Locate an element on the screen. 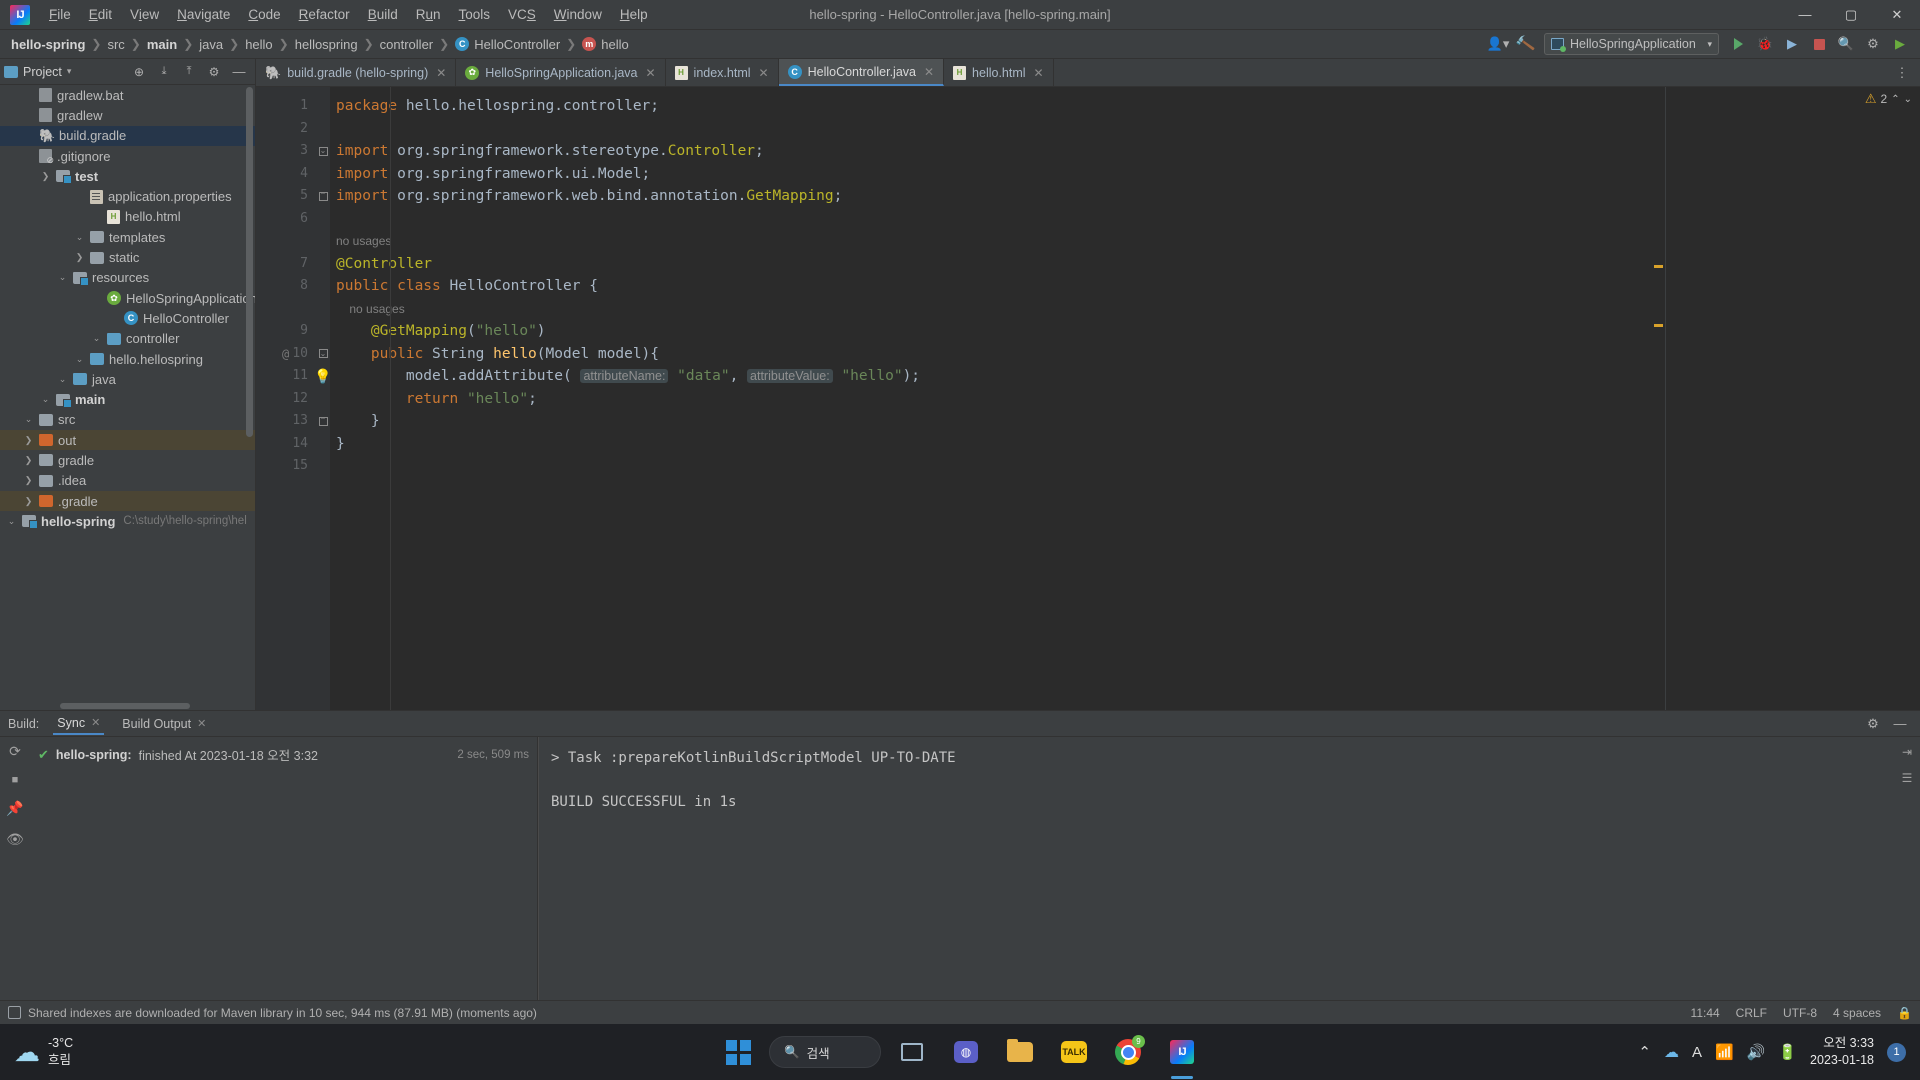  notification-badge: 1 is located at coordinates (1896, 1052).